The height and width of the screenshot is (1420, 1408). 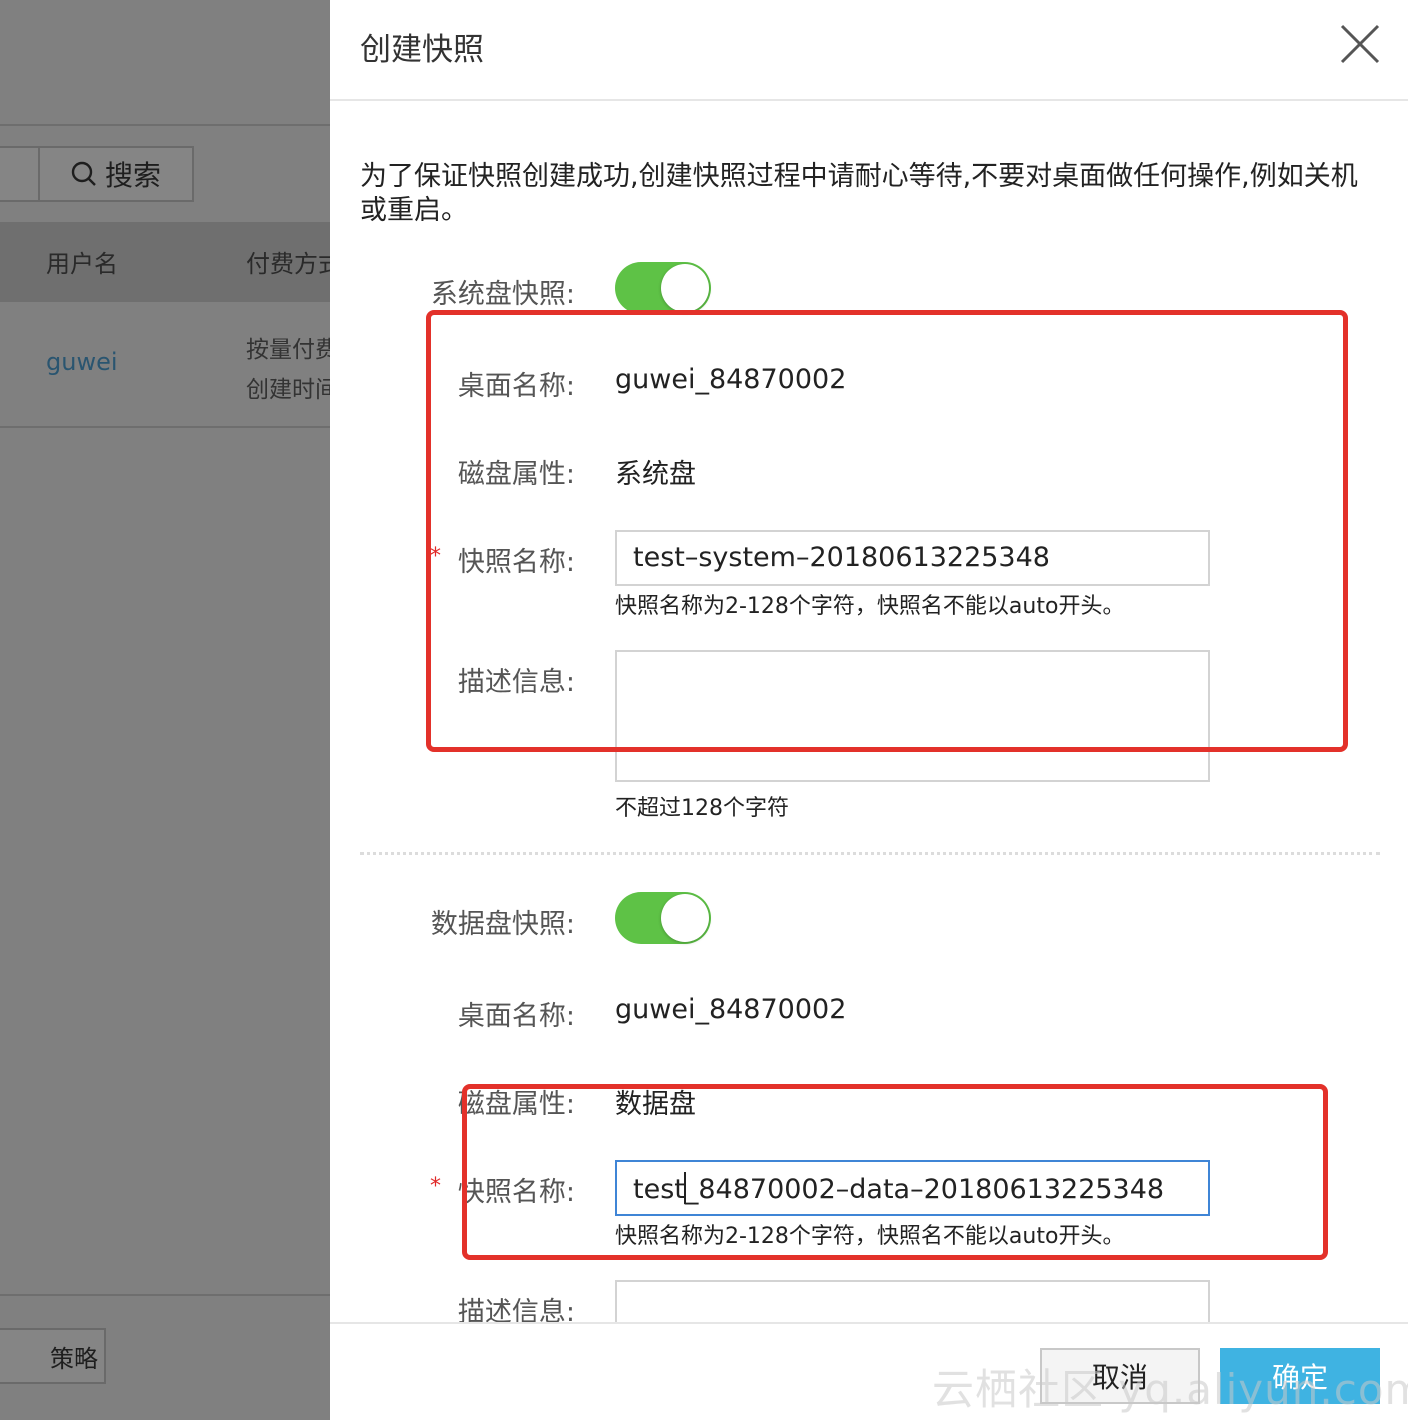 I want to click on data-disk-type-value: 数据盘, so click(x=655, y=1104).